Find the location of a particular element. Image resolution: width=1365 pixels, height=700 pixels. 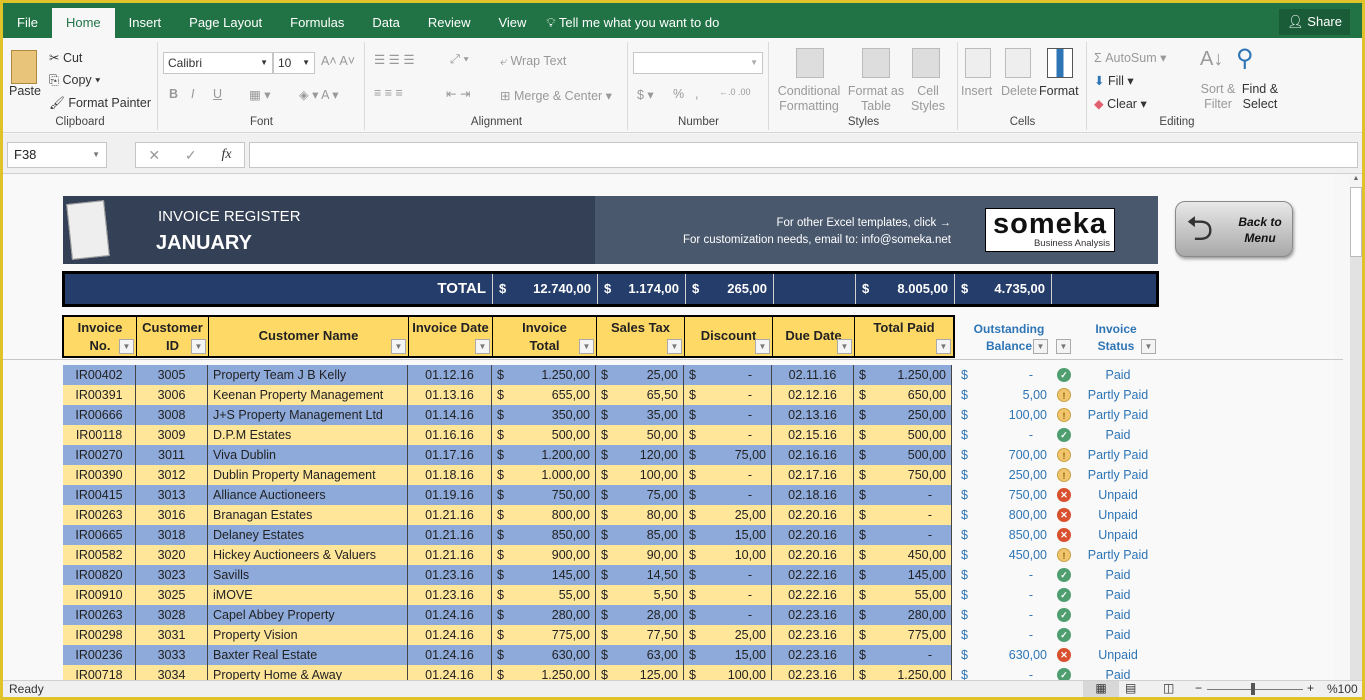

cell-due: 02.15.16 is located at coordinates (813, 435).